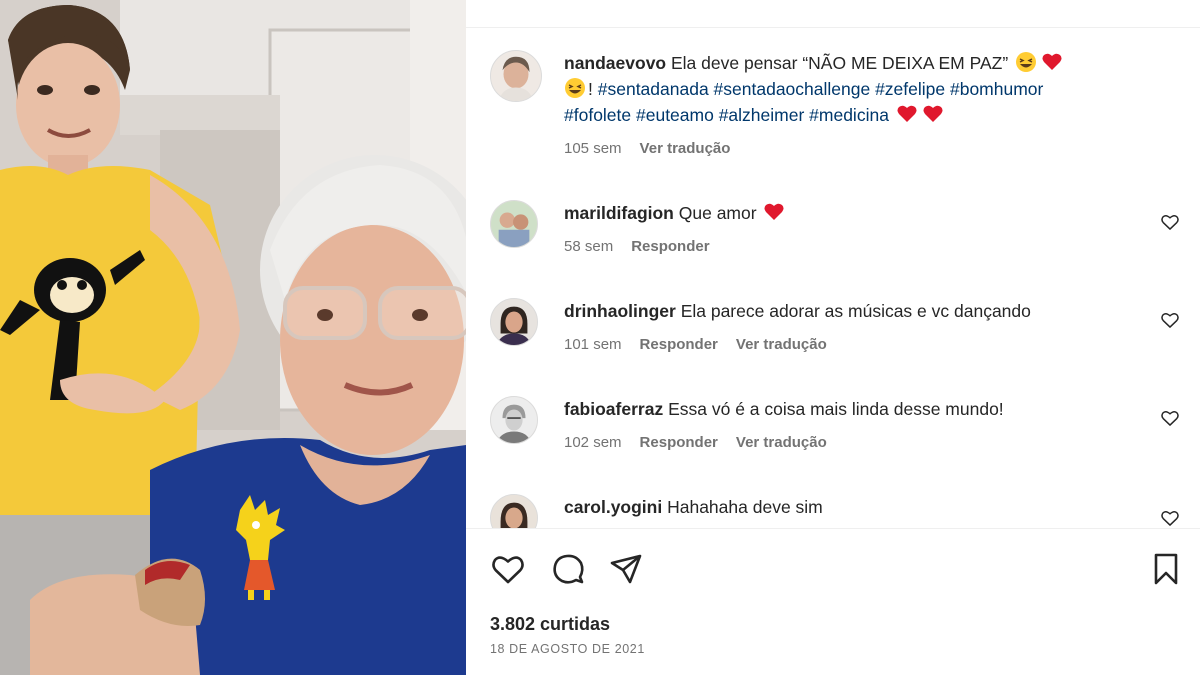 This screenshot has width=1200, height=675. Describe the element at coordinates (508, 569) in the screenshot. I see `heart-outline-icon` at that location.